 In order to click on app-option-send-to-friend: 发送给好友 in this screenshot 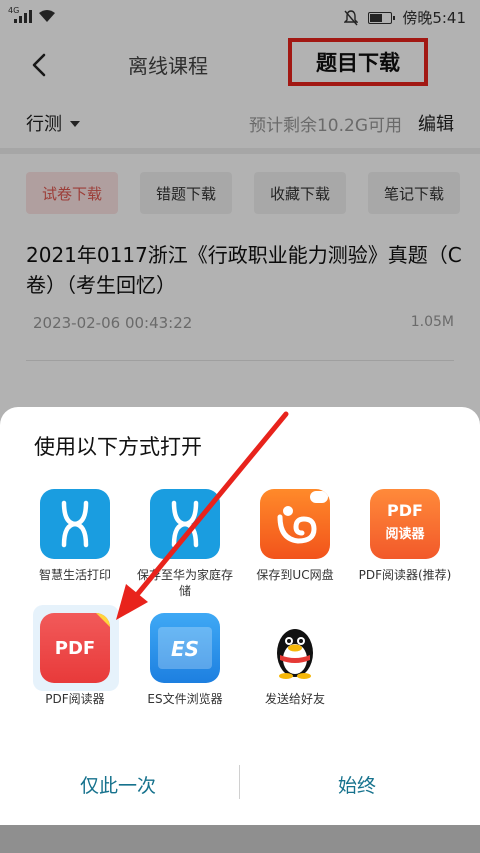, I will do `click(295, 660)`.